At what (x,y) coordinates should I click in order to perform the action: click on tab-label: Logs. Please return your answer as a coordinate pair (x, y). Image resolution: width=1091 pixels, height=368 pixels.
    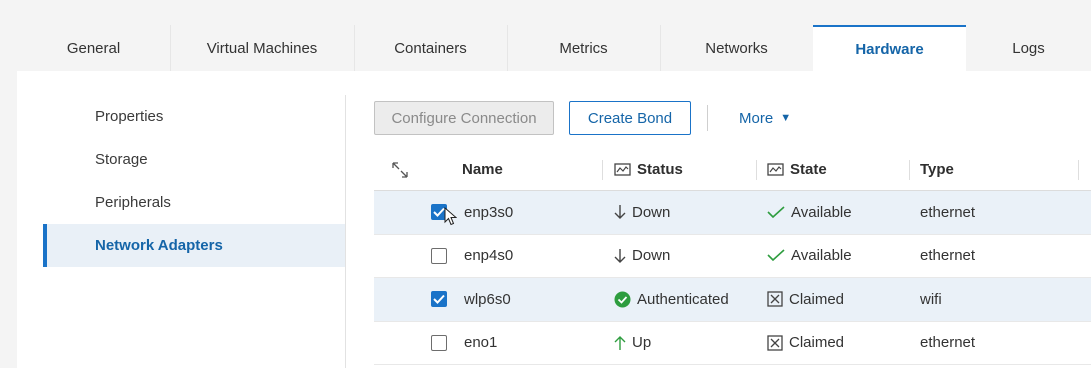
    Looking at the image, I should click on (1028, 48).